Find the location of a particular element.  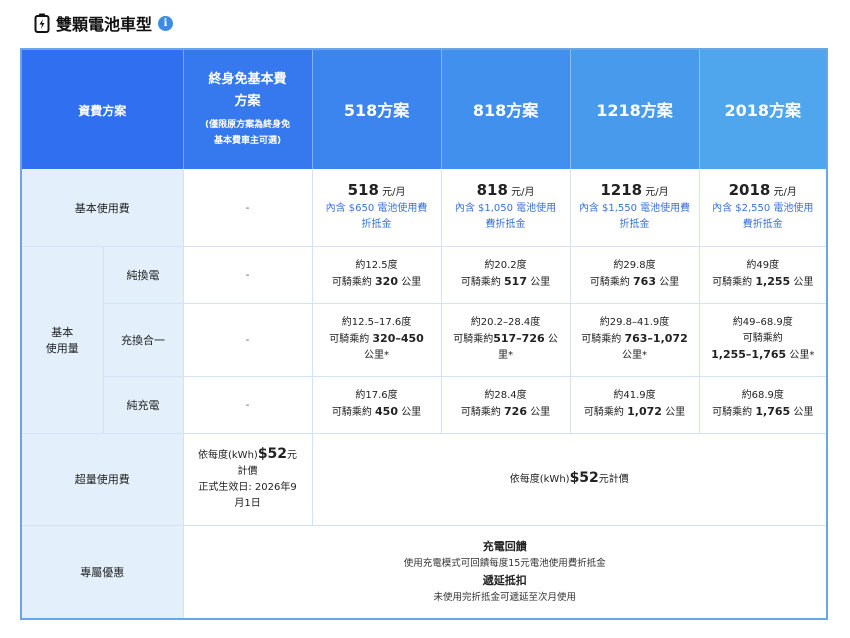

cell-free-base-fee: - is located at coordinates (247, 207).